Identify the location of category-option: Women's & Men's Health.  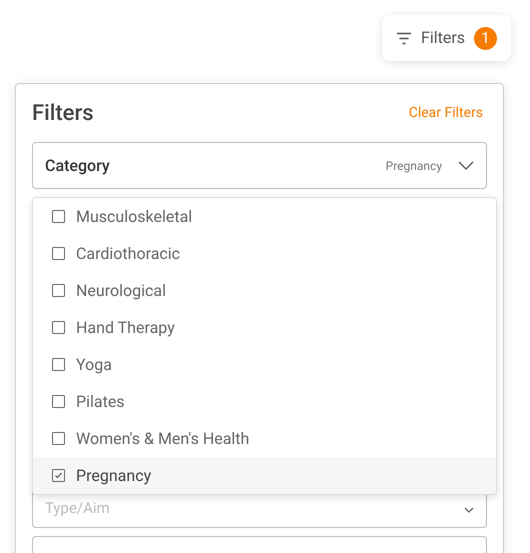
(264, 438).